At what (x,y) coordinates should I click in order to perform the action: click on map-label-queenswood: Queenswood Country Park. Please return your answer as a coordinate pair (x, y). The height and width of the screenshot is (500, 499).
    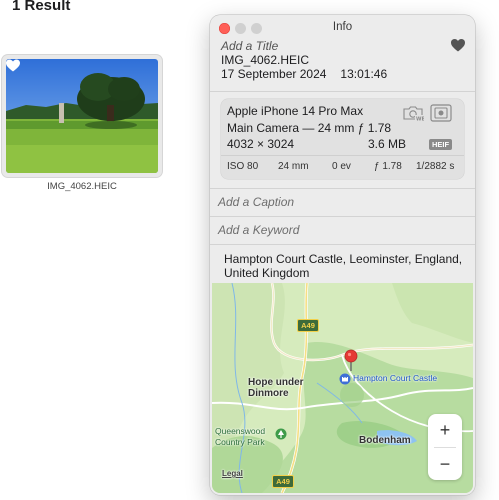
    Looking at the image, I should click on (240, 436).